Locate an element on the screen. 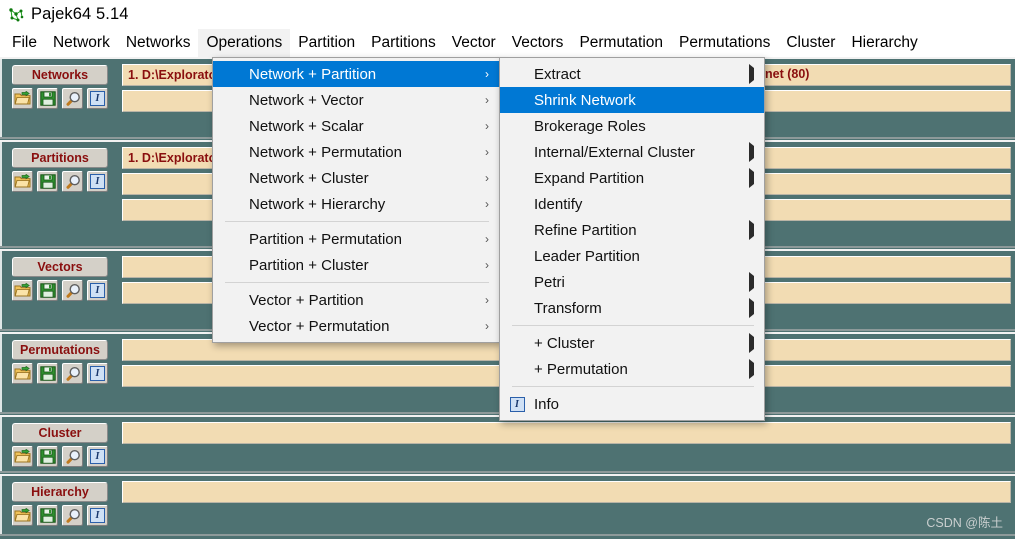 The height and width of the screenshot is (539, 1015). menubar-item-permutations: Permutations is located at coordinates (724, 43).